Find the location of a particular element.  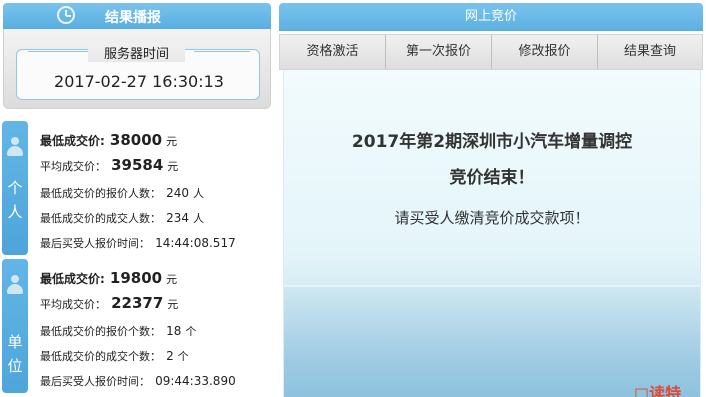

individual-avg-price-row: 平均成交价： 39584 元 is located at coordinates (109, 164).